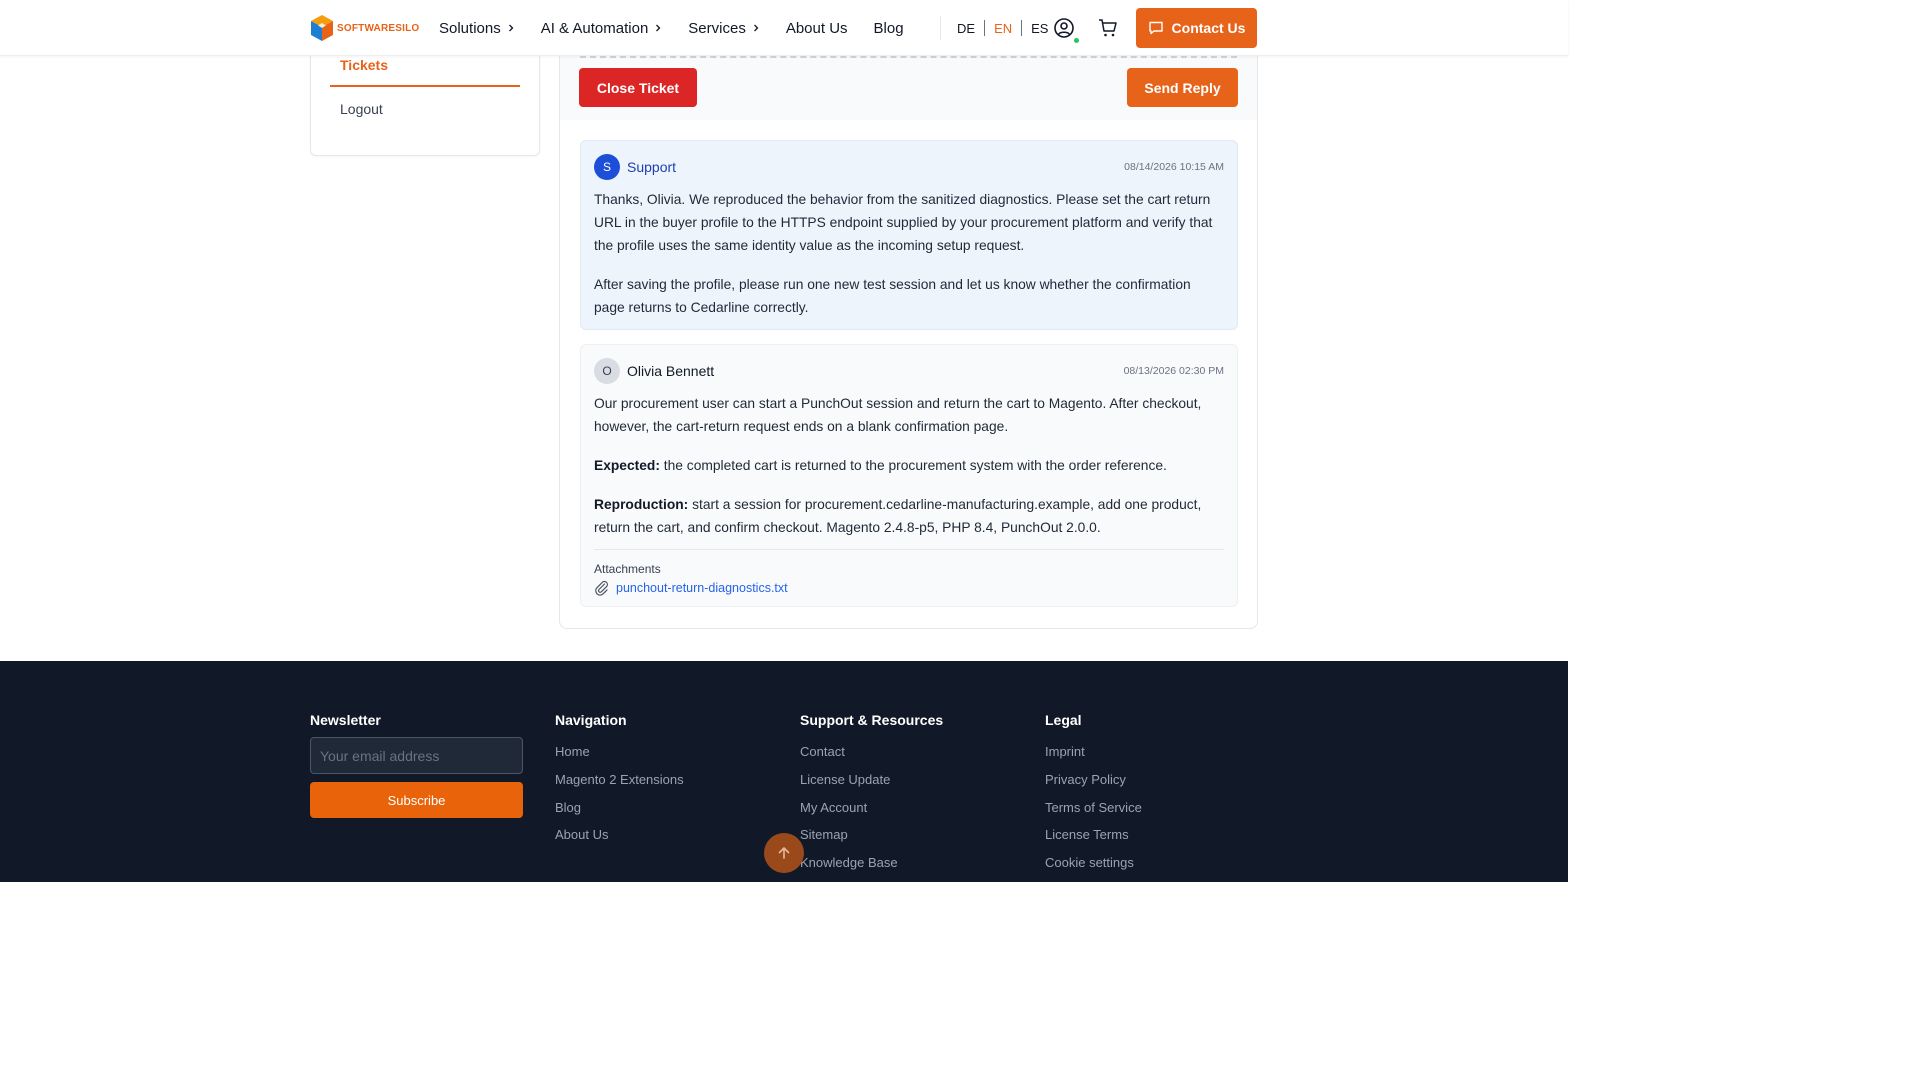 The image size is (1920, 1080). Describe the element at coordinates (619, 759) in the screenshot. I see `footer-link-home: Home` at that location.